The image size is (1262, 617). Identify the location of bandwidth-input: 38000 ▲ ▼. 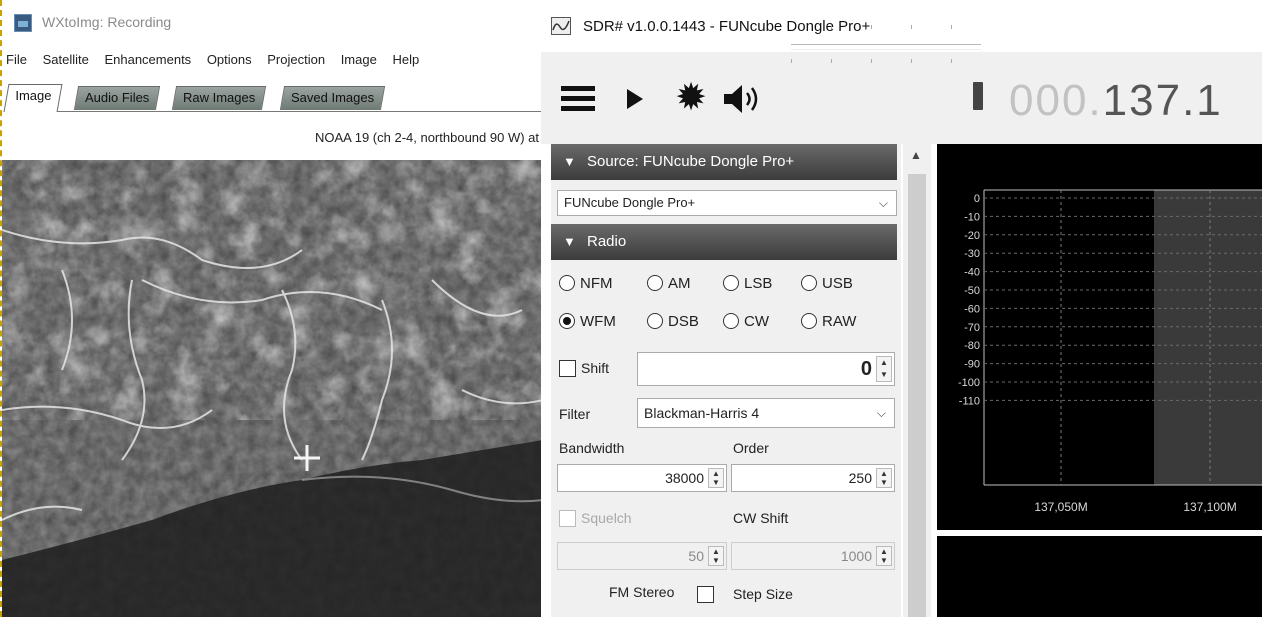
(642, 478).